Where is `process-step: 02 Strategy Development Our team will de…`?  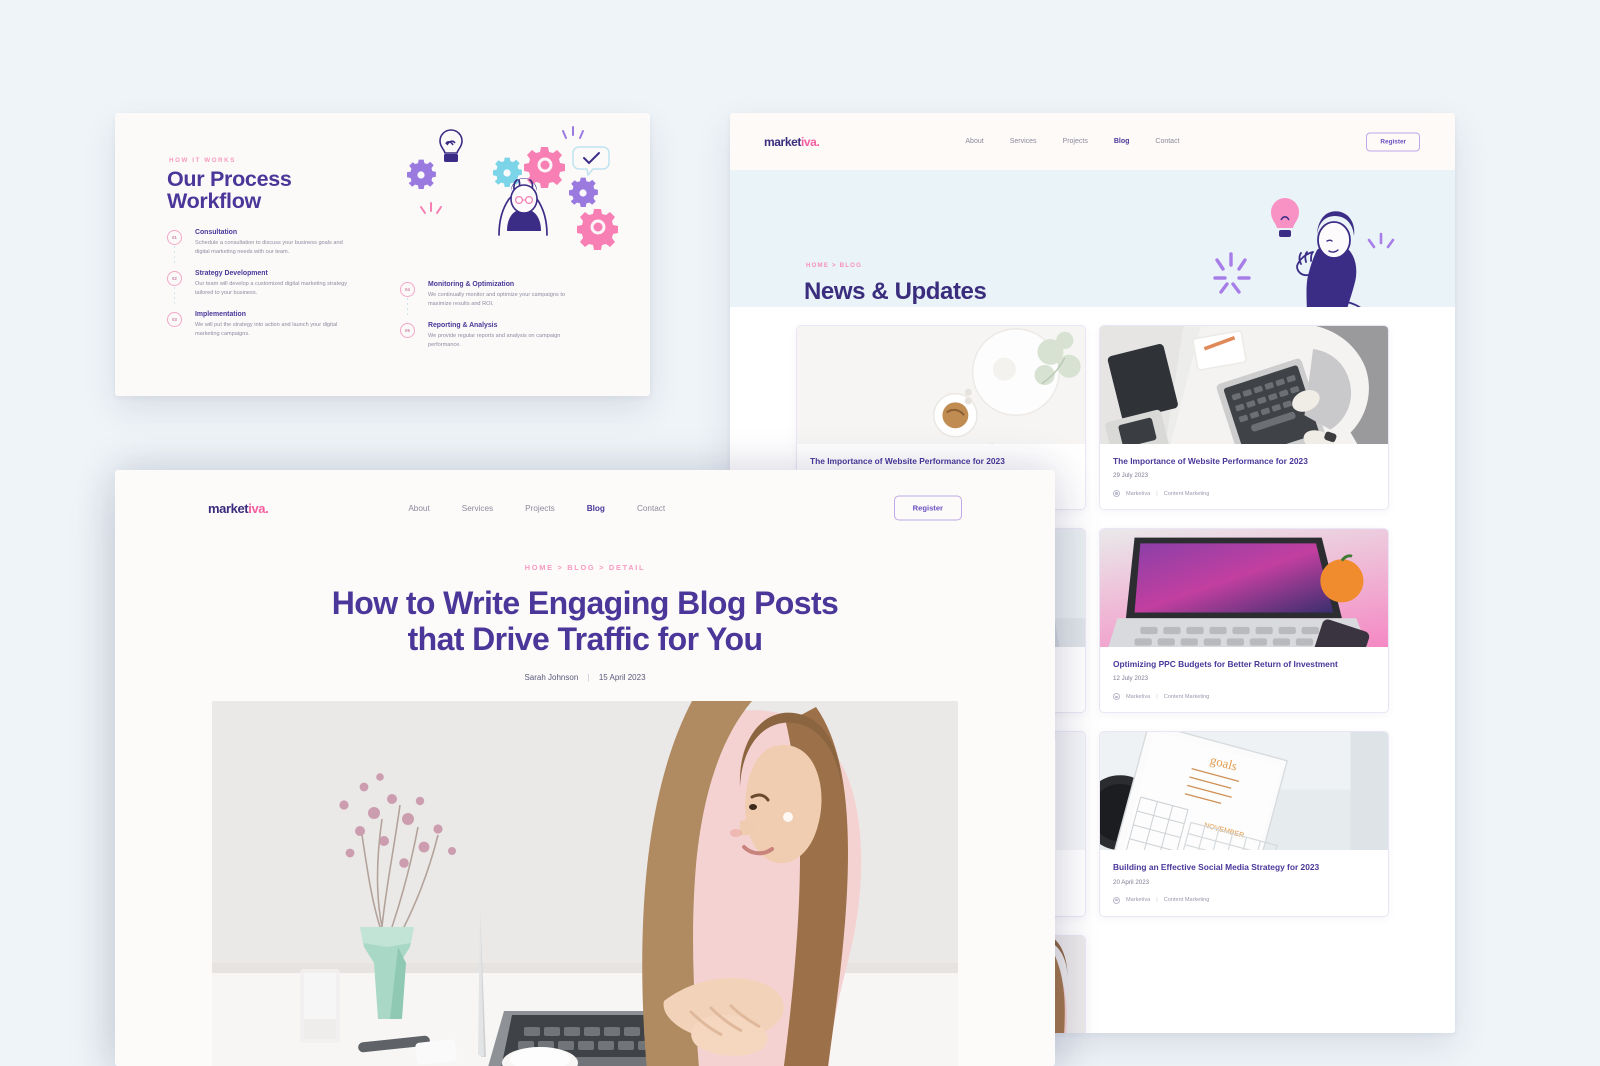 process-step: 02 Strategy Development Our team will de… is located at coordinates (259, 288).